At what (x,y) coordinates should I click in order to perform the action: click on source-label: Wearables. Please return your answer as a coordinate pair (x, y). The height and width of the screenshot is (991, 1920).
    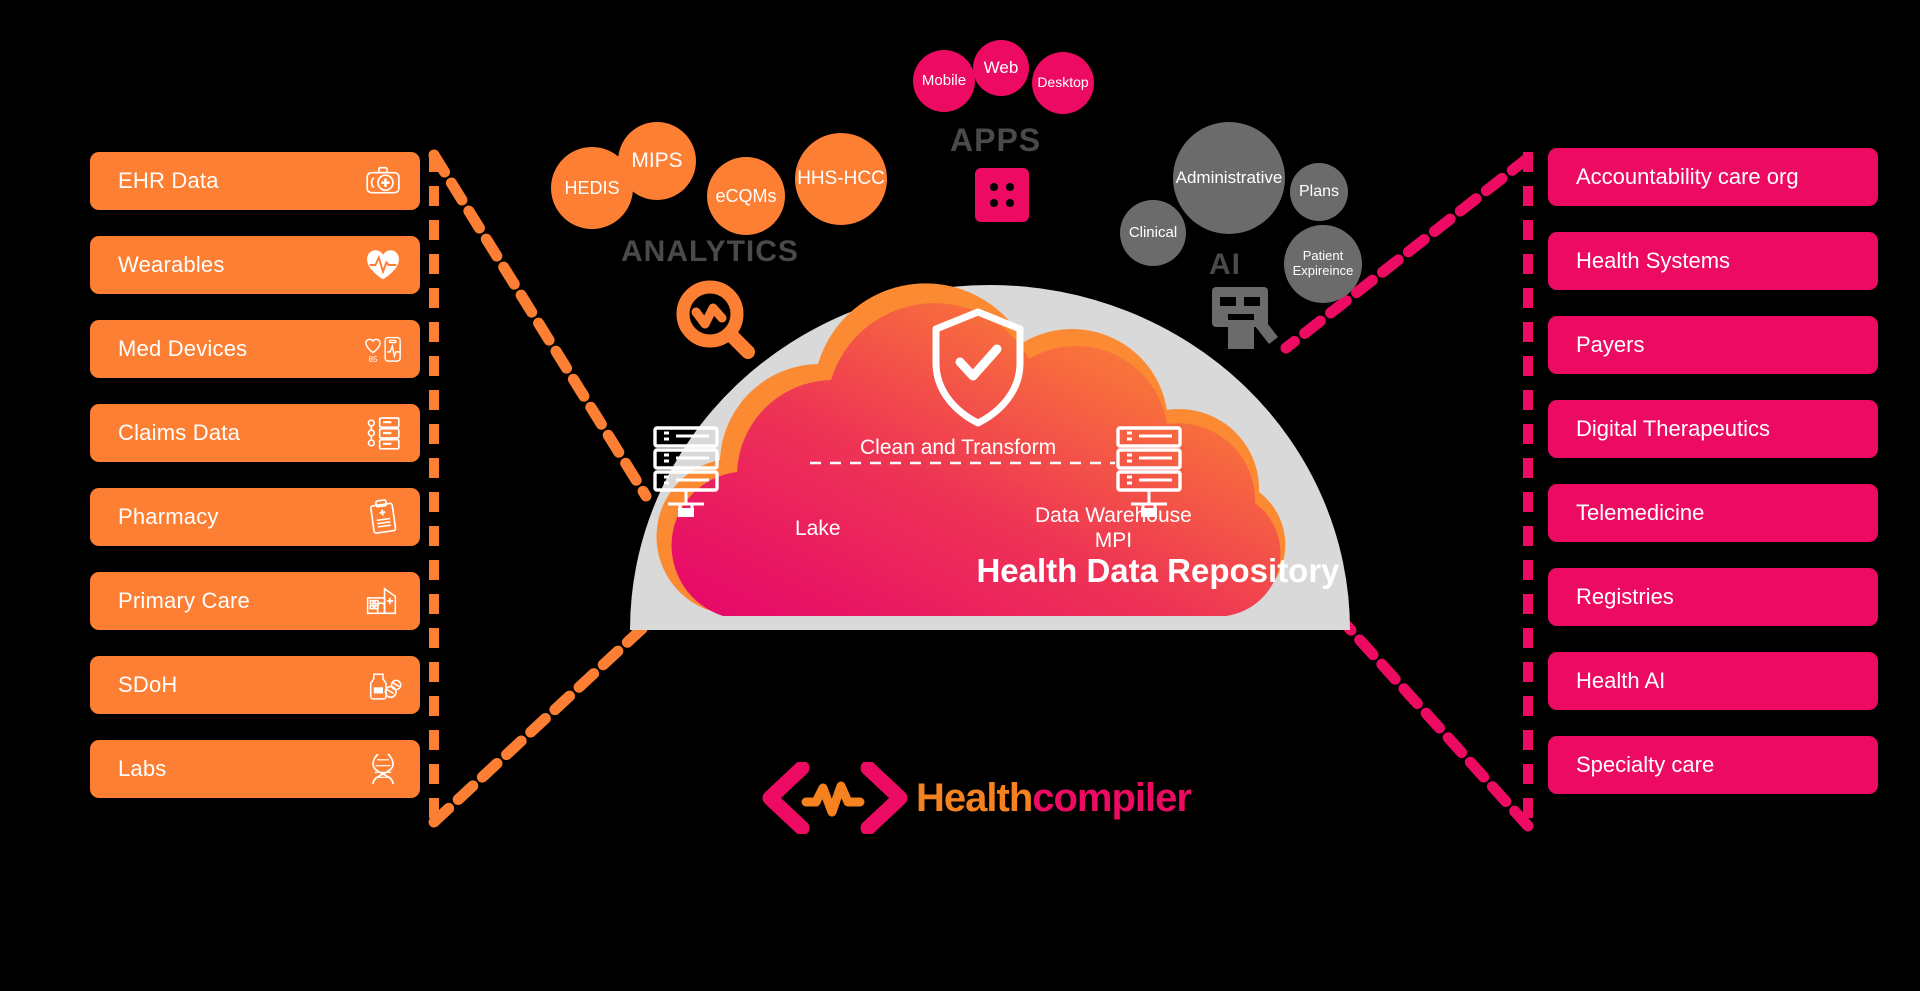
    Looking at the image, I should click on (171, 264).